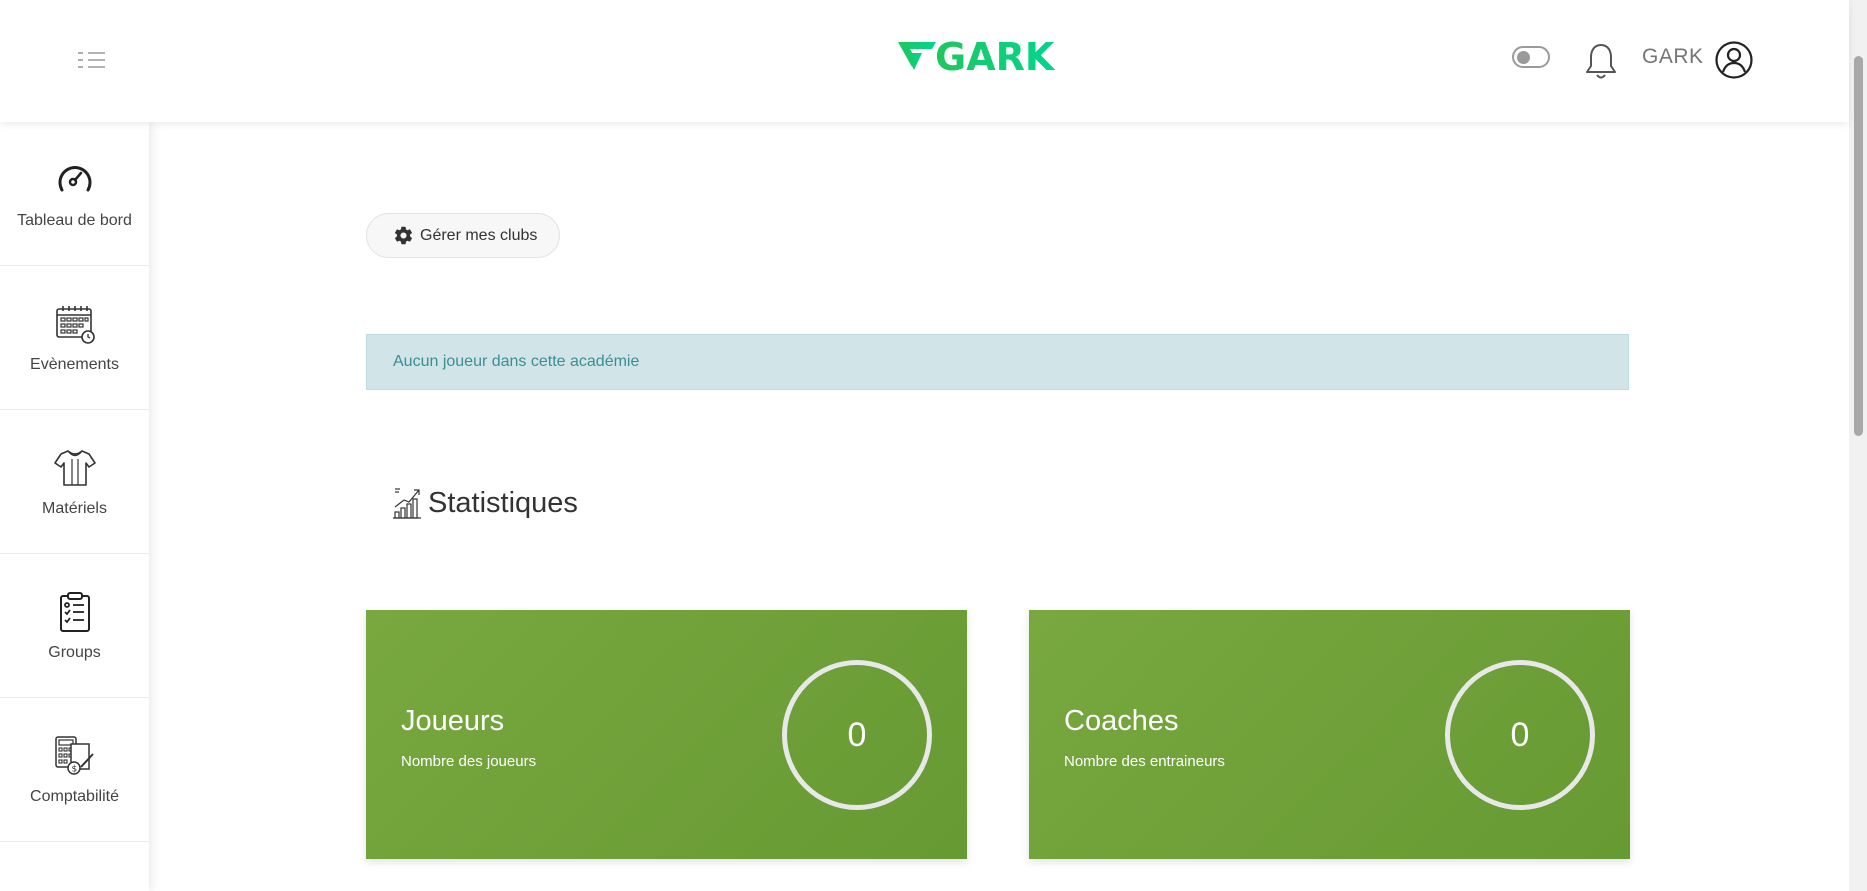  What do you see at coordinates (1329, 734) in the screenshot?
I see `coaches-stat-card: Coaches Nombre des entraineurs 0` at bounding box center [1329, 734].